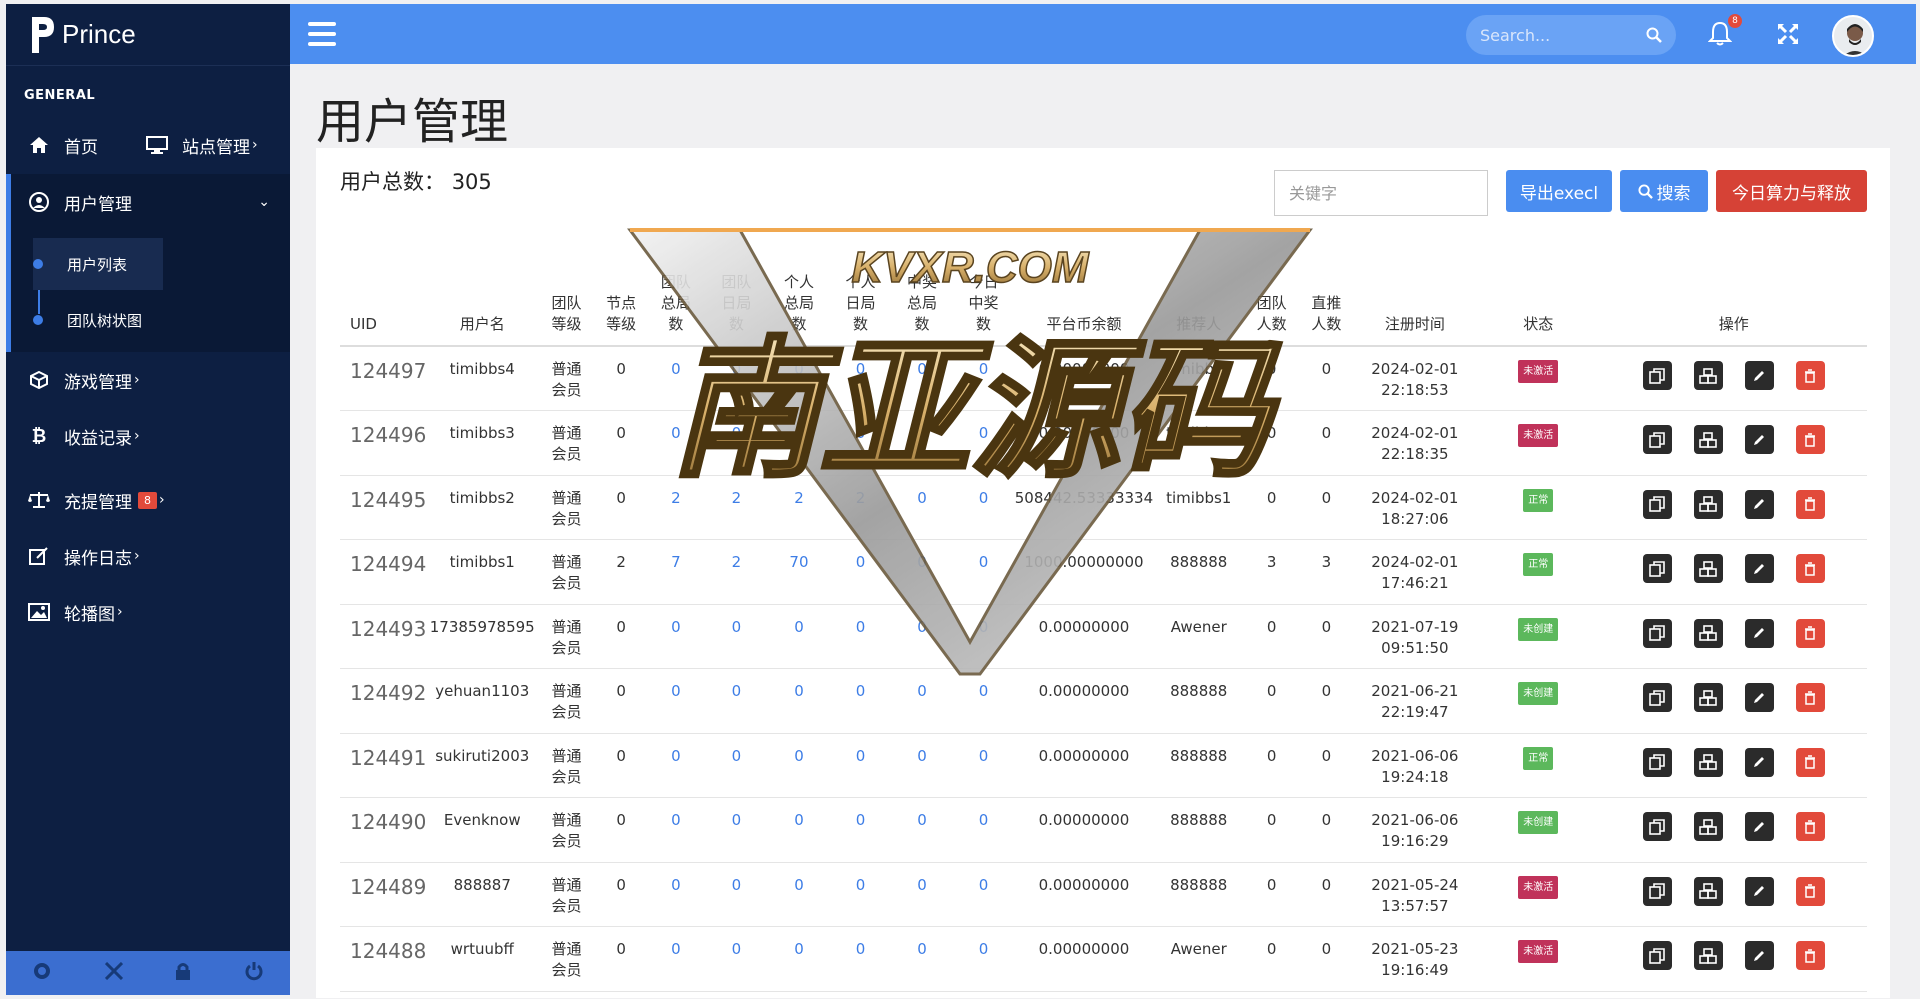 Image resolution: width=1920 pixels, height=999 pixels. What do you see at coordinates (1559, 191) in the screenshot?
I see `export-excel-button: 导出execl` at bounding box center [1559, 191].